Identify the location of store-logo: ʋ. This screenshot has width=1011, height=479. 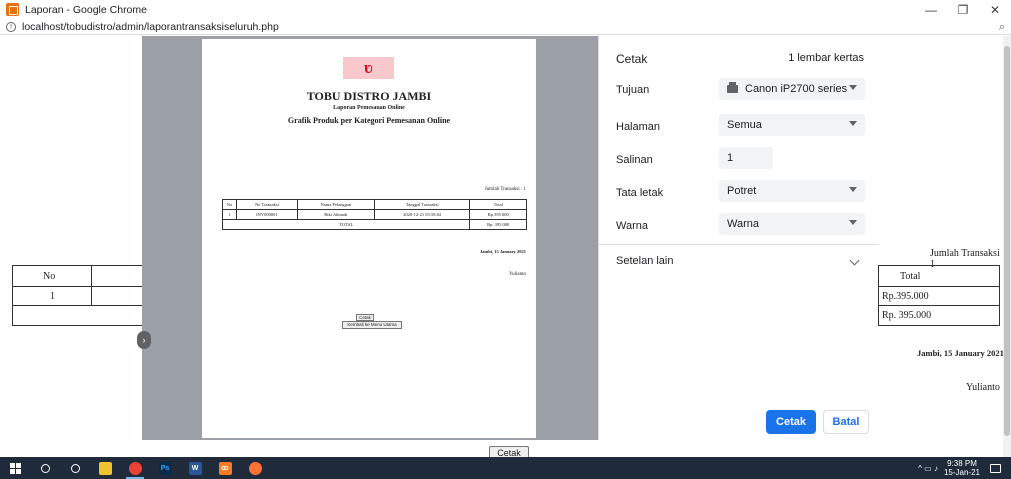
(368, 68).